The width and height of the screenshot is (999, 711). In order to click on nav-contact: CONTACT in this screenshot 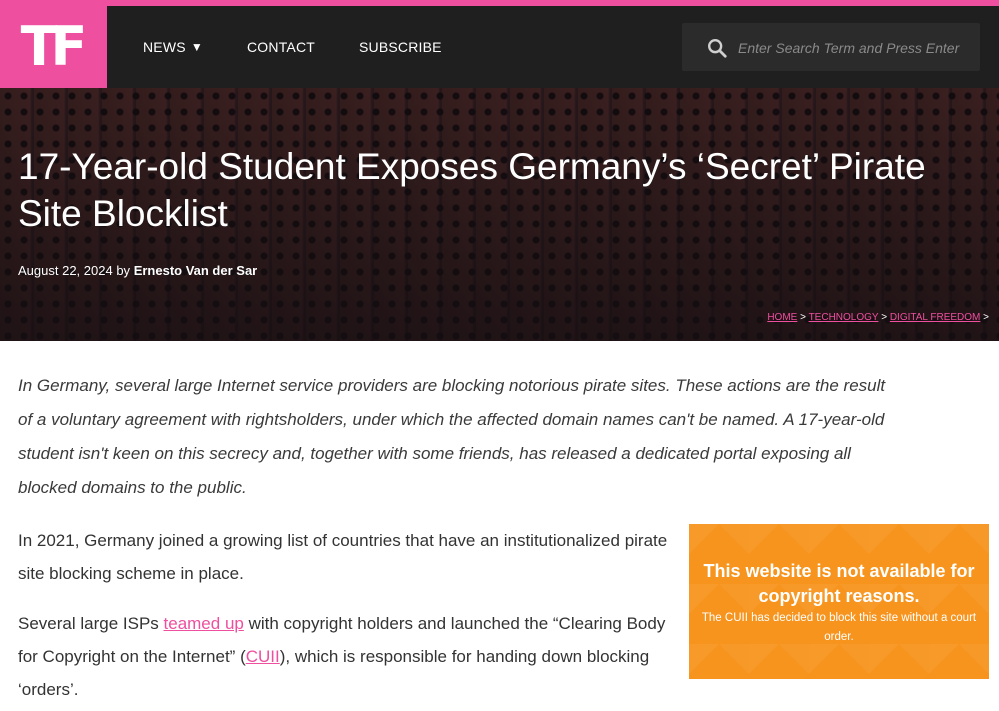, I will do `click(281, 47)`.